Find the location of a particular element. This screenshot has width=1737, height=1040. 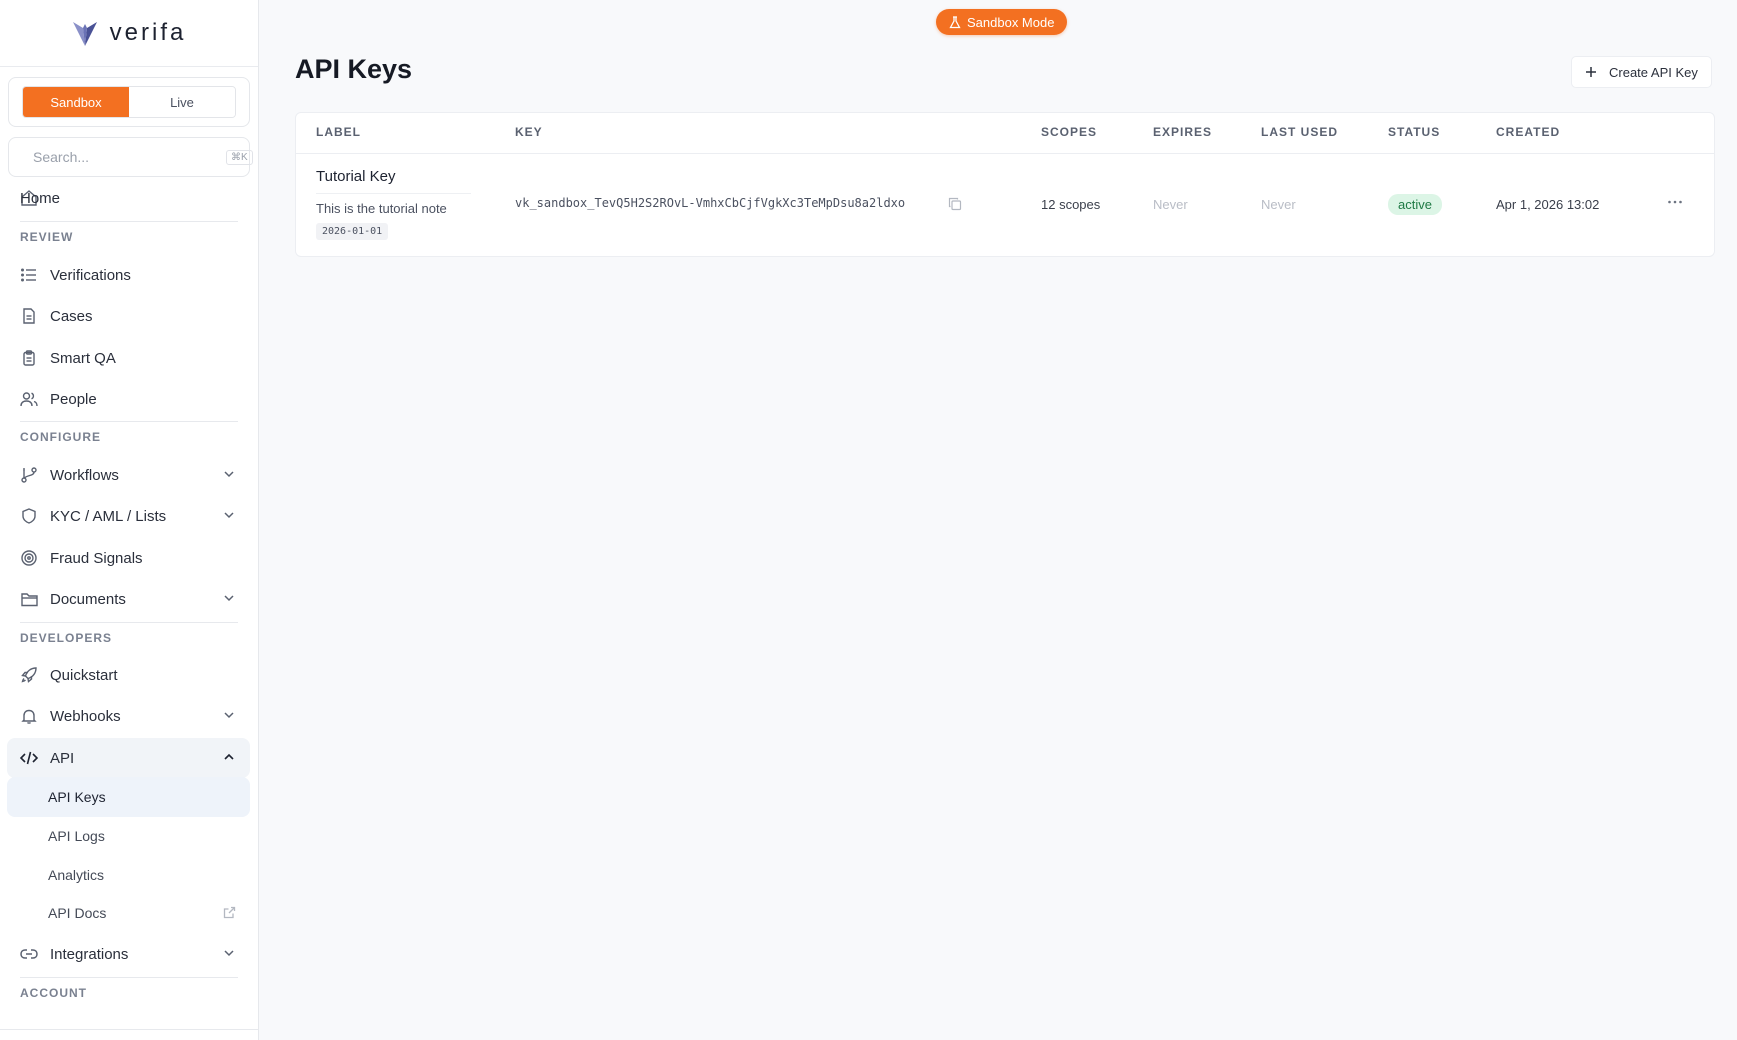

key-label: Tutorial Key is located at coordinates (356, 176).